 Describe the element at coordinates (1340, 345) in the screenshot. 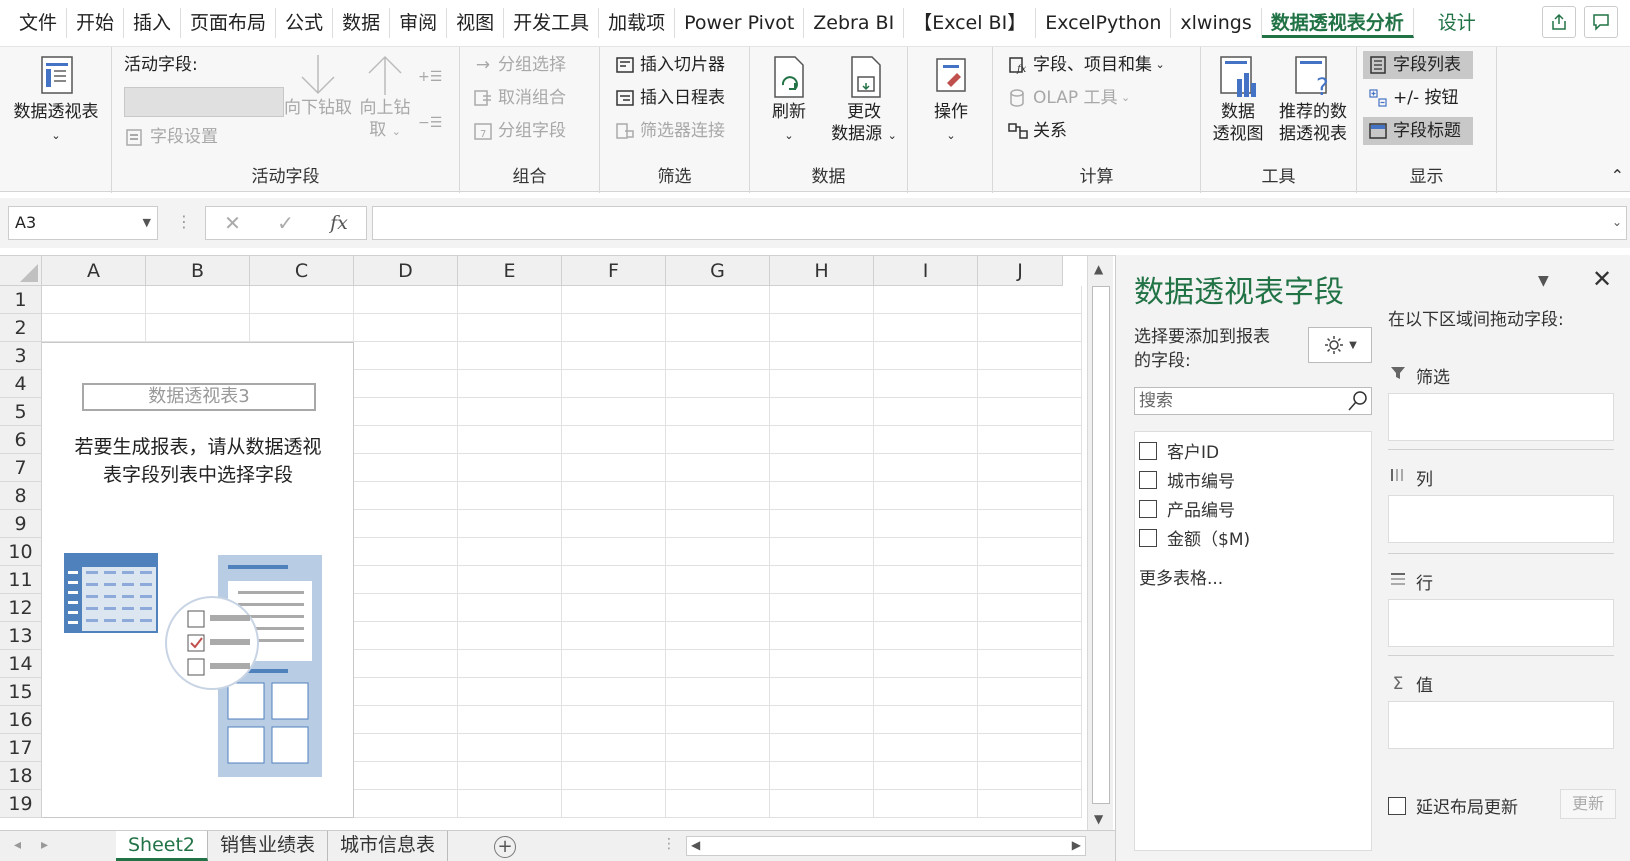

I see `tools-button: ▼` at that location.